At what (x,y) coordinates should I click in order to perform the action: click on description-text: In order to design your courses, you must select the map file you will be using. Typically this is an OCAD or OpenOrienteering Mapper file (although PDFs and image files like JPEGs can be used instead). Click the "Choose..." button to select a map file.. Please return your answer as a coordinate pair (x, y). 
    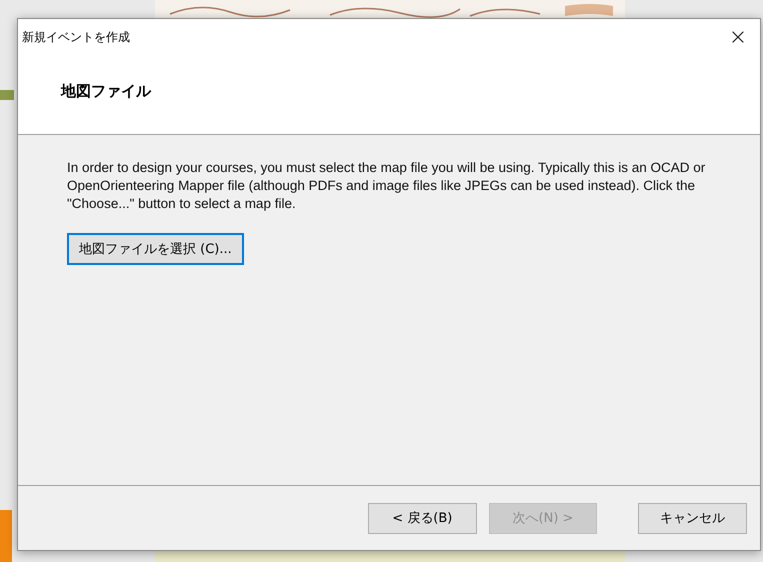
    Looking at the image, I should click on (386, 186).